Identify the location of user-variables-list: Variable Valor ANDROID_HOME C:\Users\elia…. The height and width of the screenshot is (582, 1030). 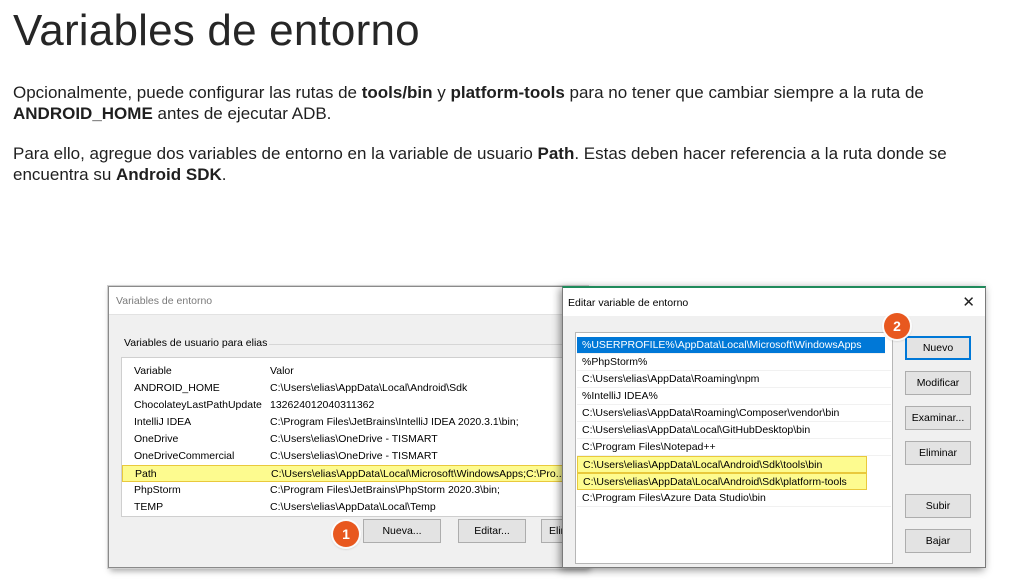
(356, 437).